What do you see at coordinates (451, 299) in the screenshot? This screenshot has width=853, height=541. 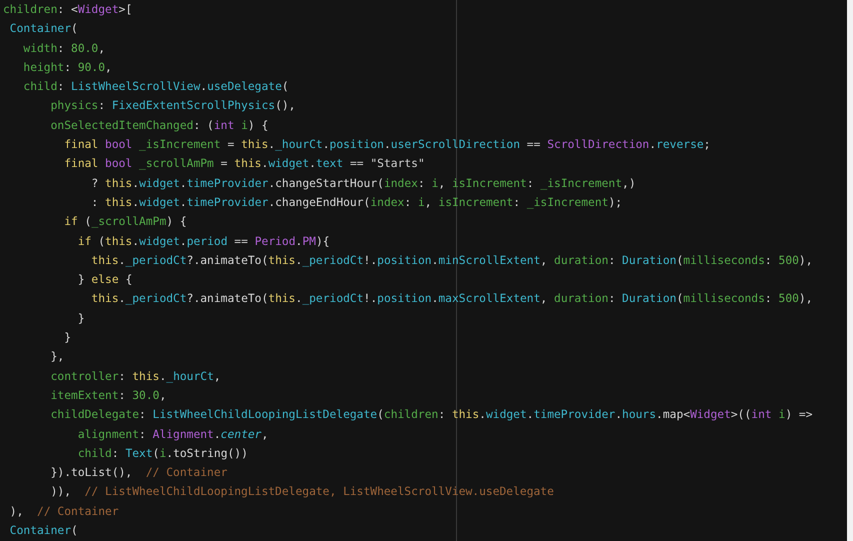 I see `code-line: this._periodCt?.animateTo(this._periodCt!.position.maxScrollExtent, duration: Duration(milliseconds: 500),` at bounding box center [451, 299].